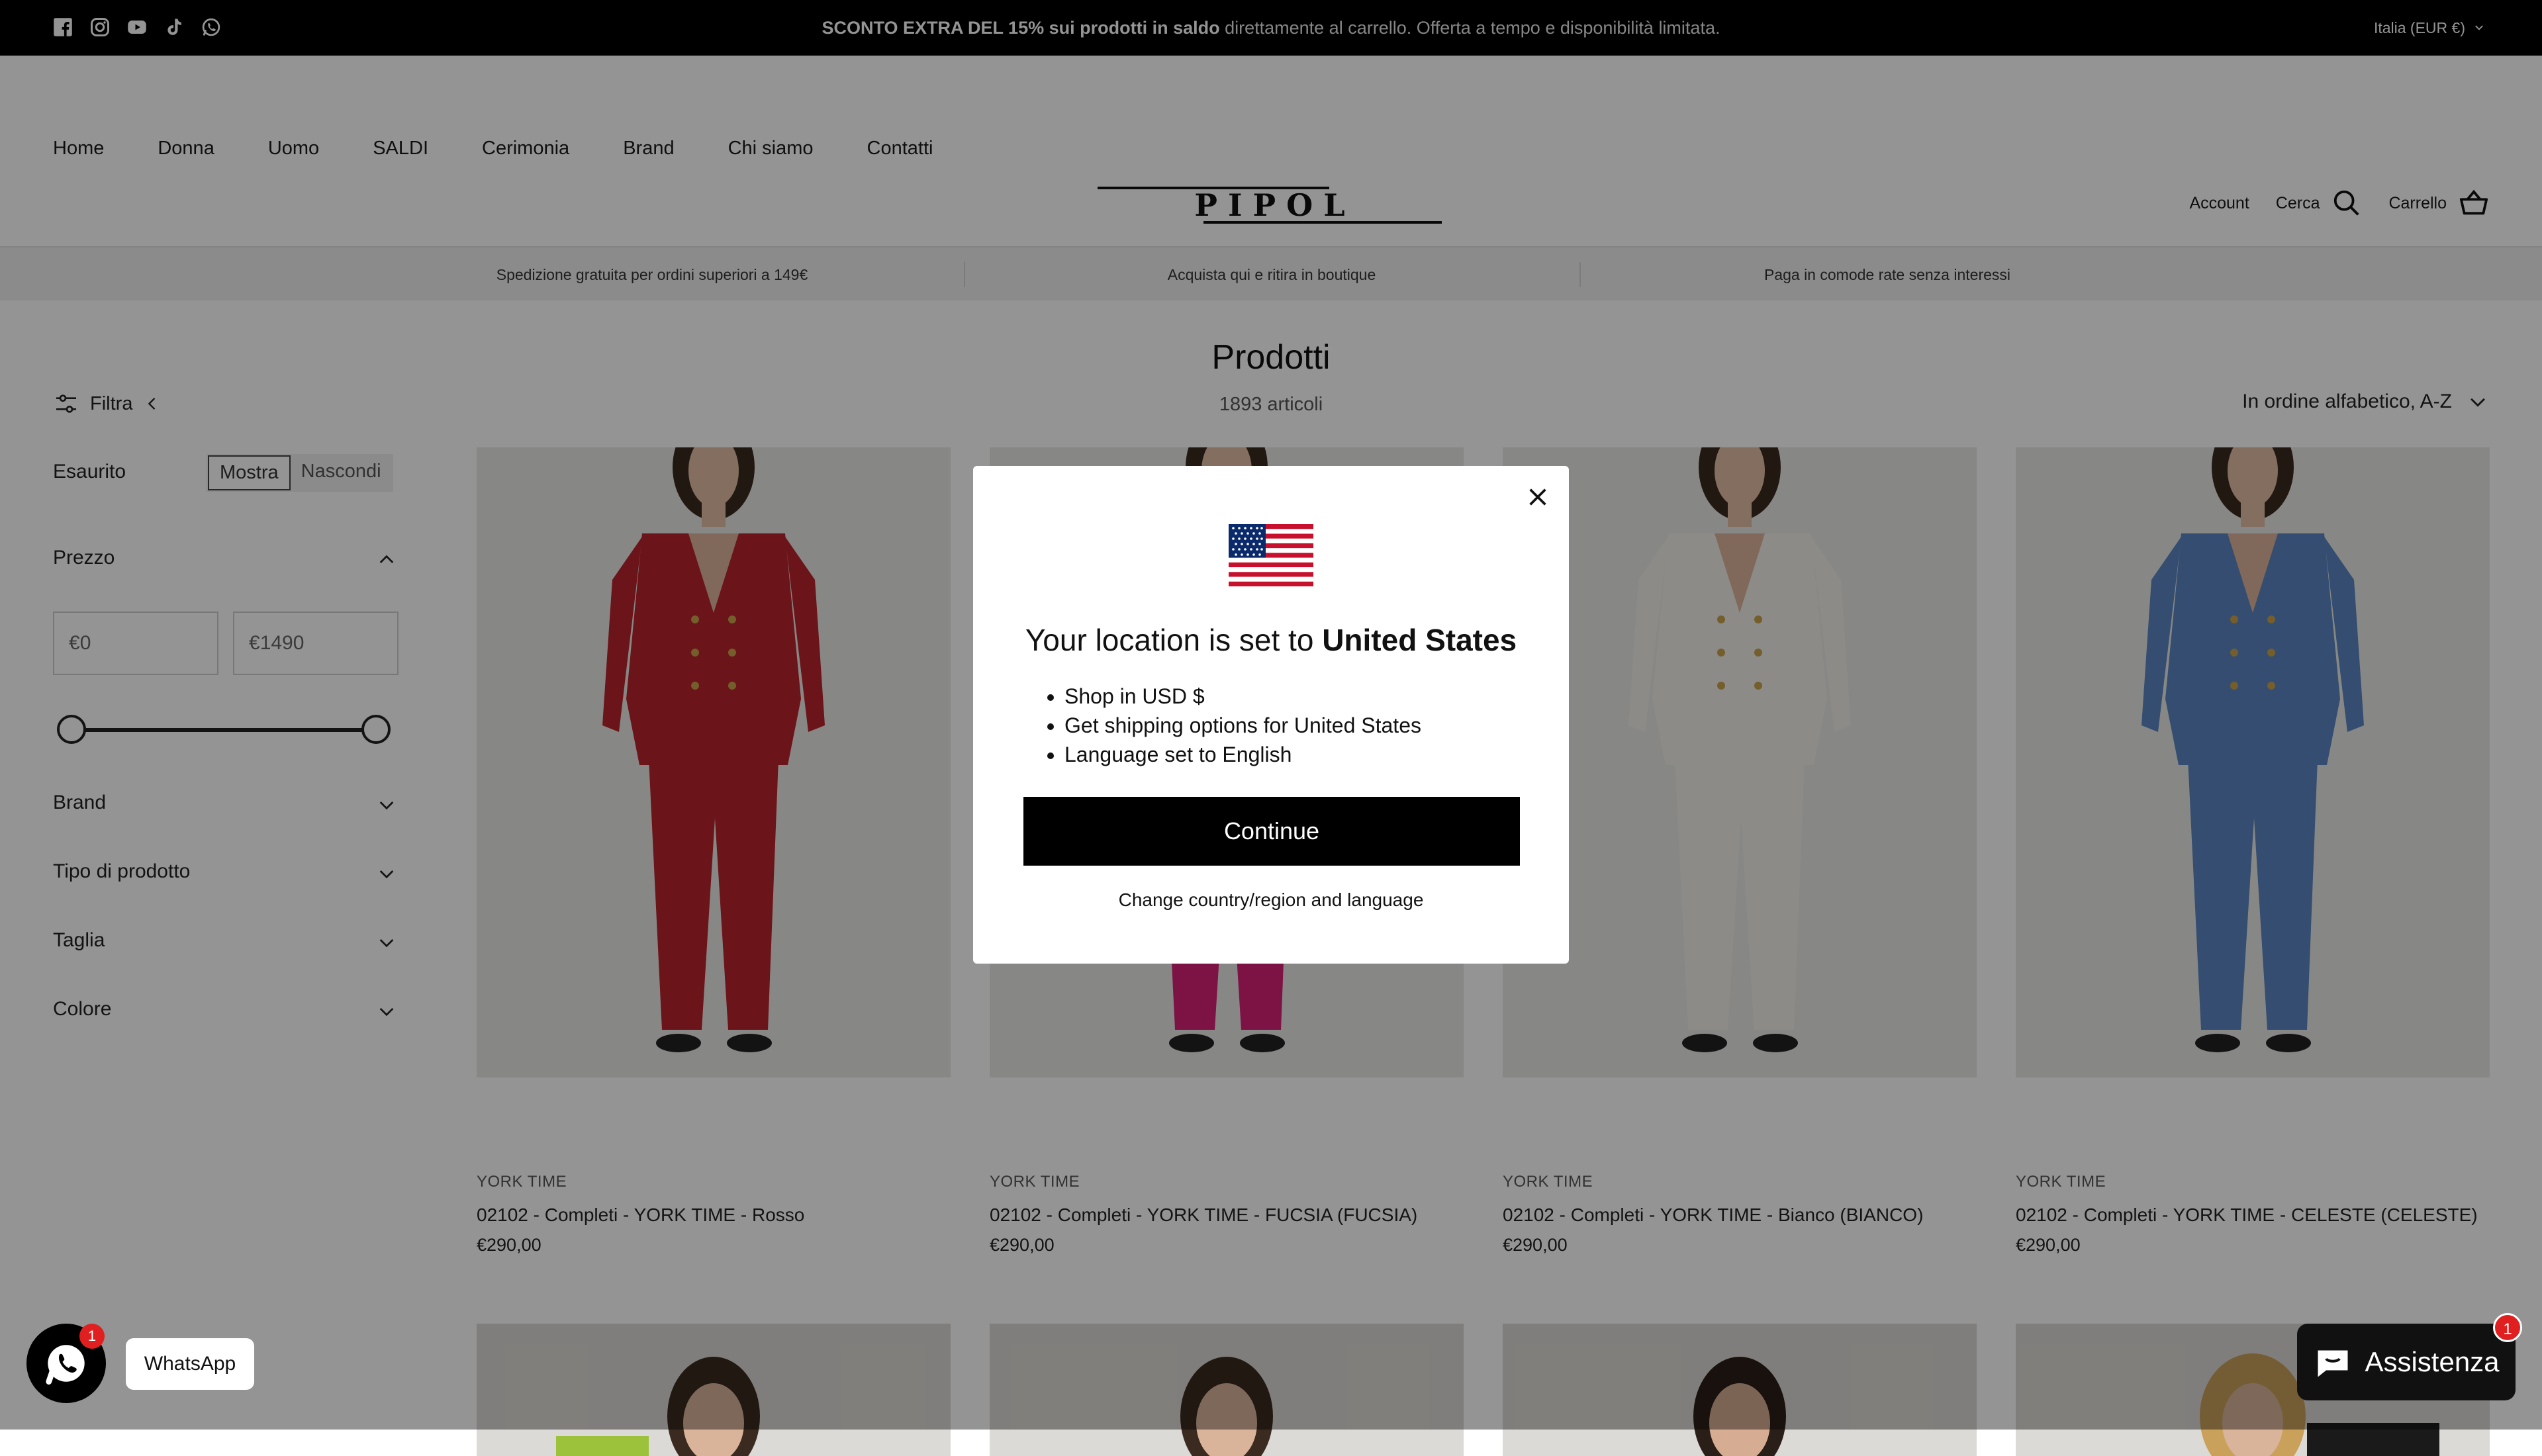  What do you see at coordinates (190, 1364) in the screenshot?
I see `whatsapp-label: WhatsApp` at bounding box center [190, 1364].